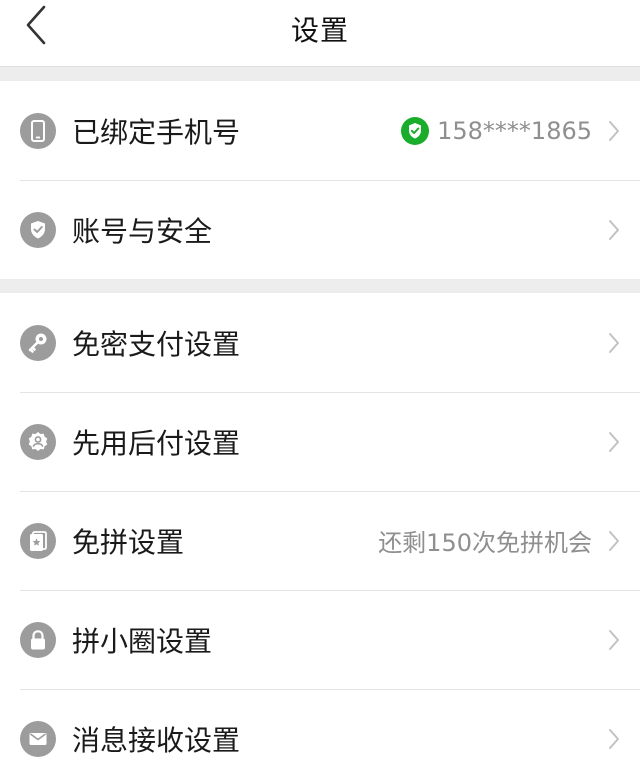 This screenshot has width=640, height=778. What do you see at coordinates (156, 132) in the screenshot?
I see `row-label: 已绑定手机号` at bounding box center [156, 132].